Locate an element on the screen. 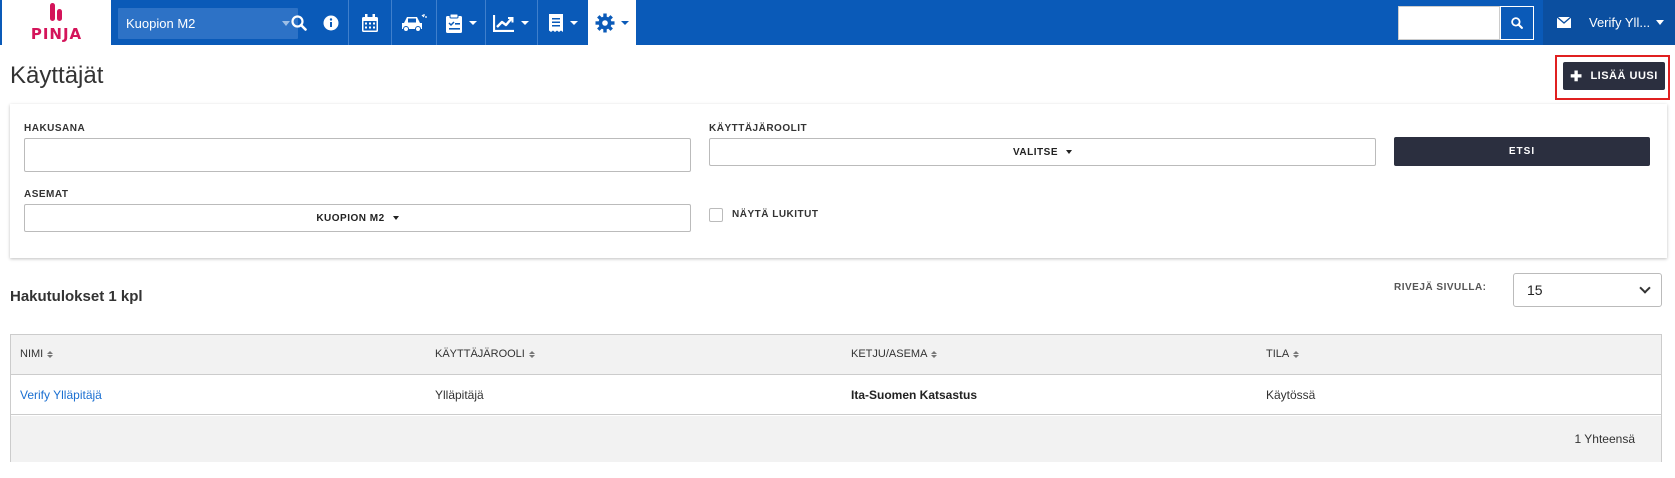  column-header-status: TILA is located at coordinates (1283, 354).